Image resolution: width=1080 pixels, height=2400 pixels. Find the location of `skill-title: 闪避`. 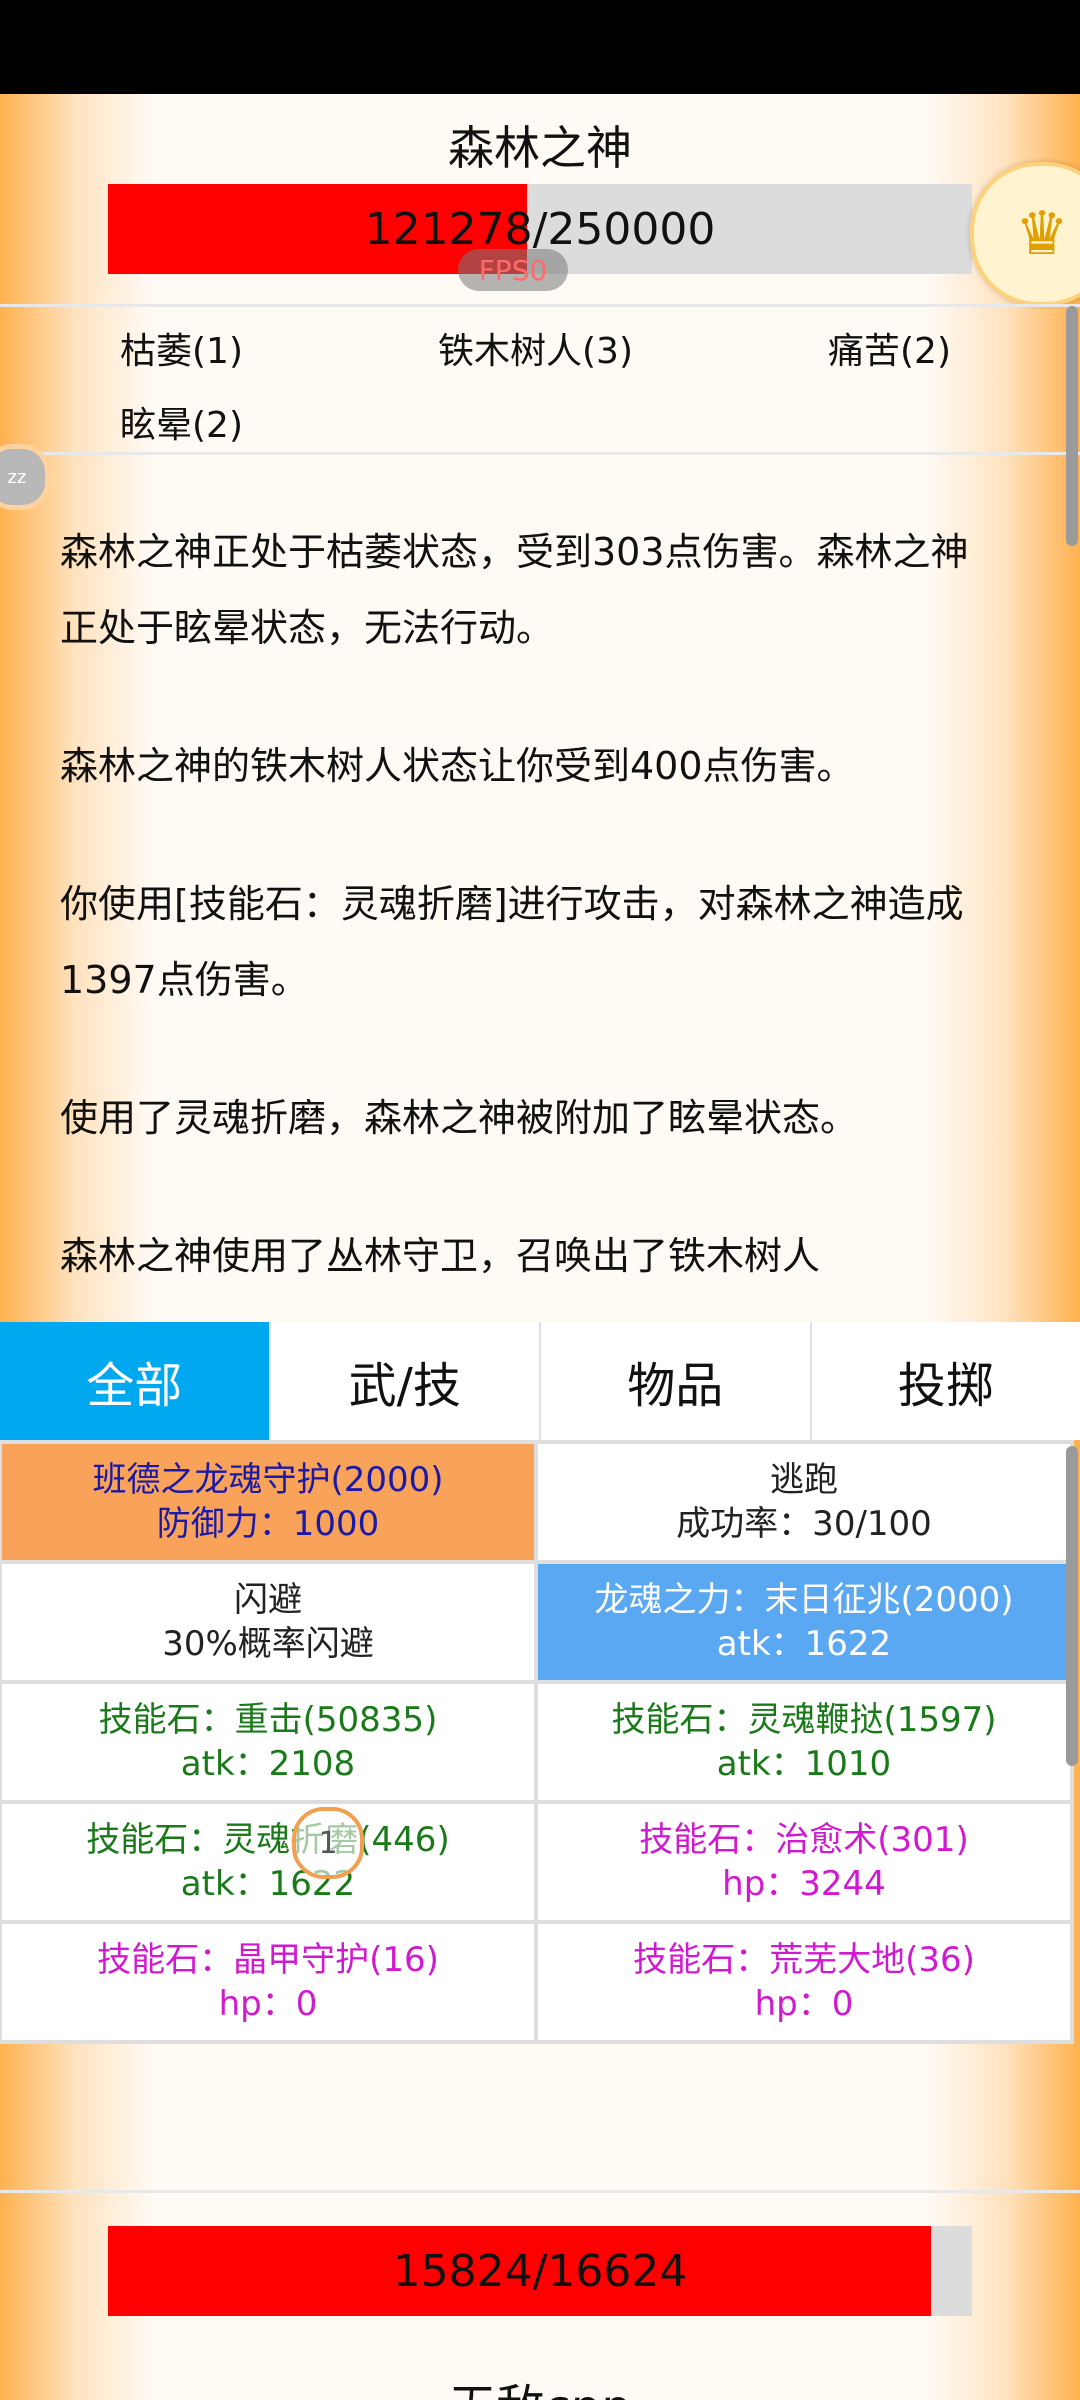

skill-title: 闪避 is located at coordinates (268, 1600).